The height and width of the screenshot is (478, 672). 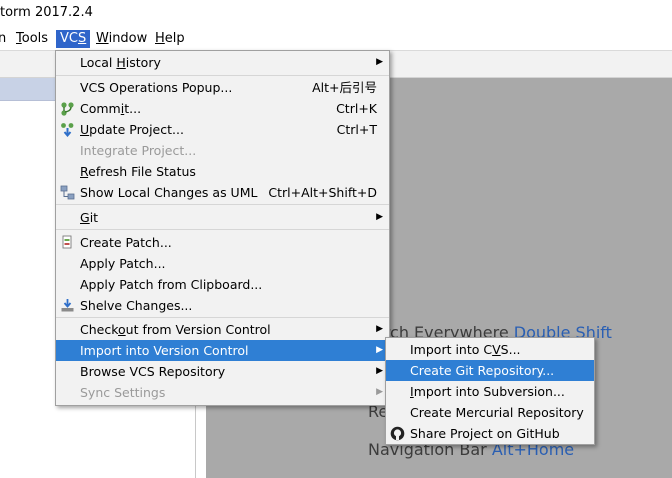 I want to click on import-label: Import into Version Control, so click(x=164, y=350).